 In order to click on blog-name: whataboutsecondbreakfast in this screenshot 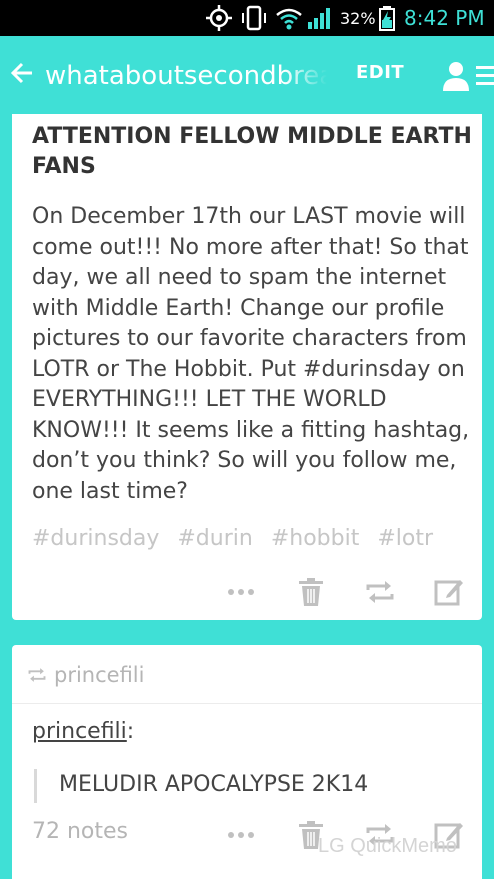, I will do `click(186, 76)`.